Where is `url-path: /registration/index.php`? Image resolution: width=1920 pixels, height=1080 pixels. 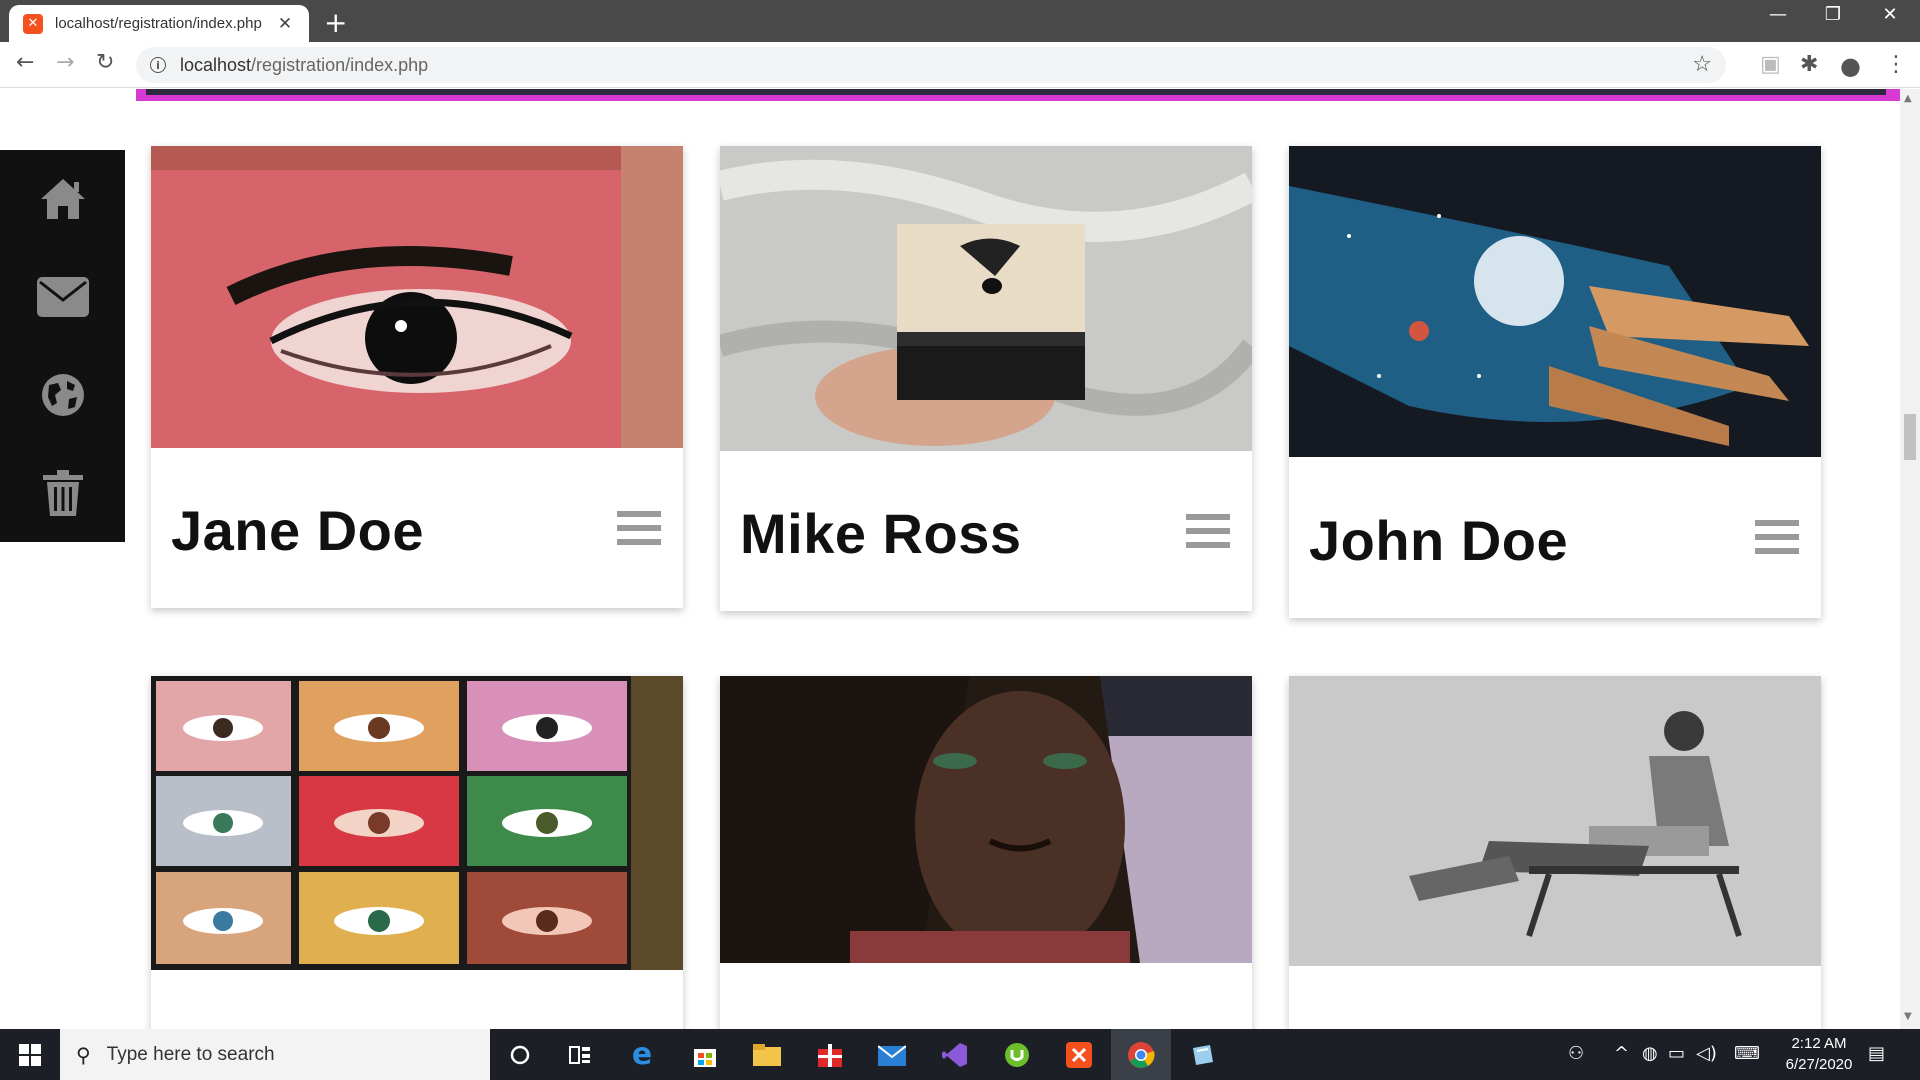 url-path: /registration/index.php is located at coordinates (340, 64).